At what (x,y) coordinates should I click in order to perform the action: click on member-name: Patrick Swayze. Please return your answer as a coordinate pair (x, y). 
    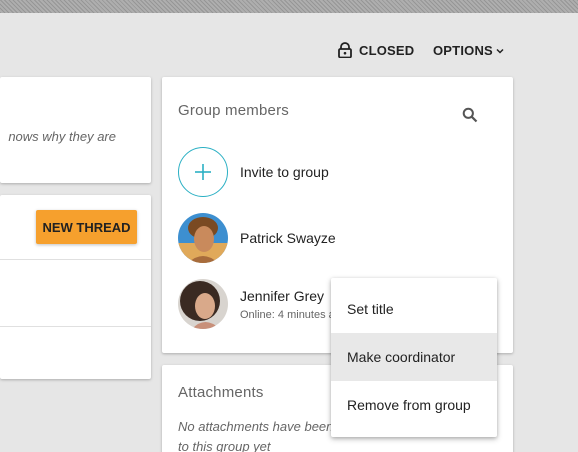
    Looking at the image, I should click on (288, 238).